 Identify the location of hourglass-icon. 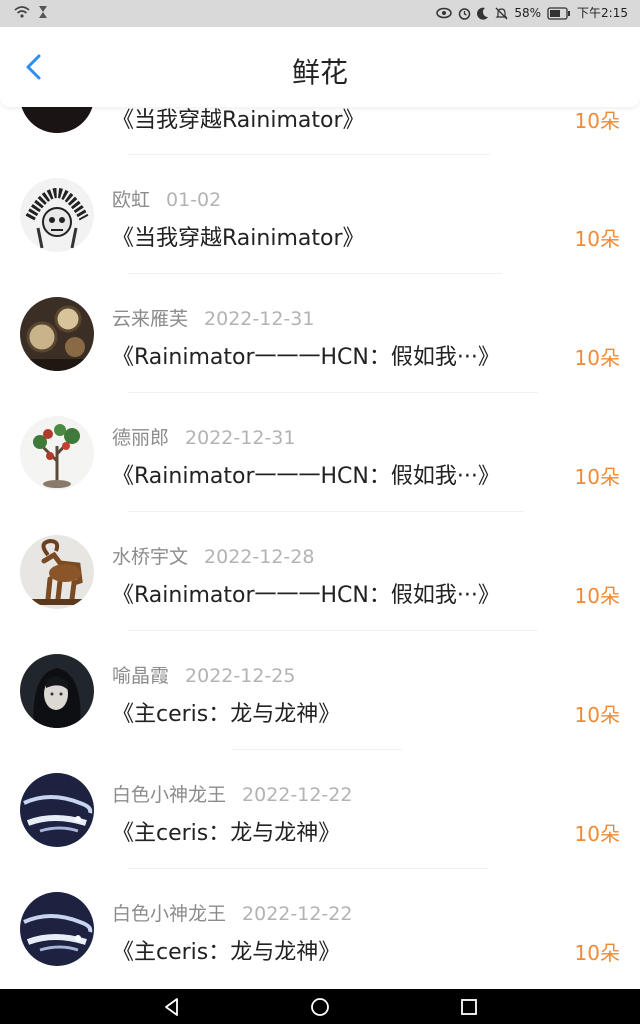
(43, 12).